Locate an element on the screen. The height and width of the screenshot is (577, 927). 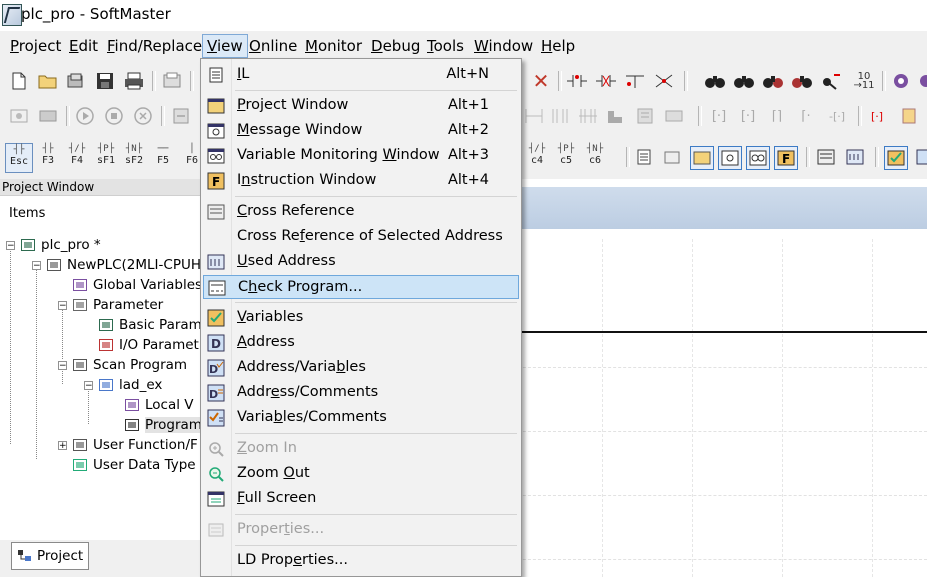
monitor-icon-5: -[·] is located at coordinates (837, 116).